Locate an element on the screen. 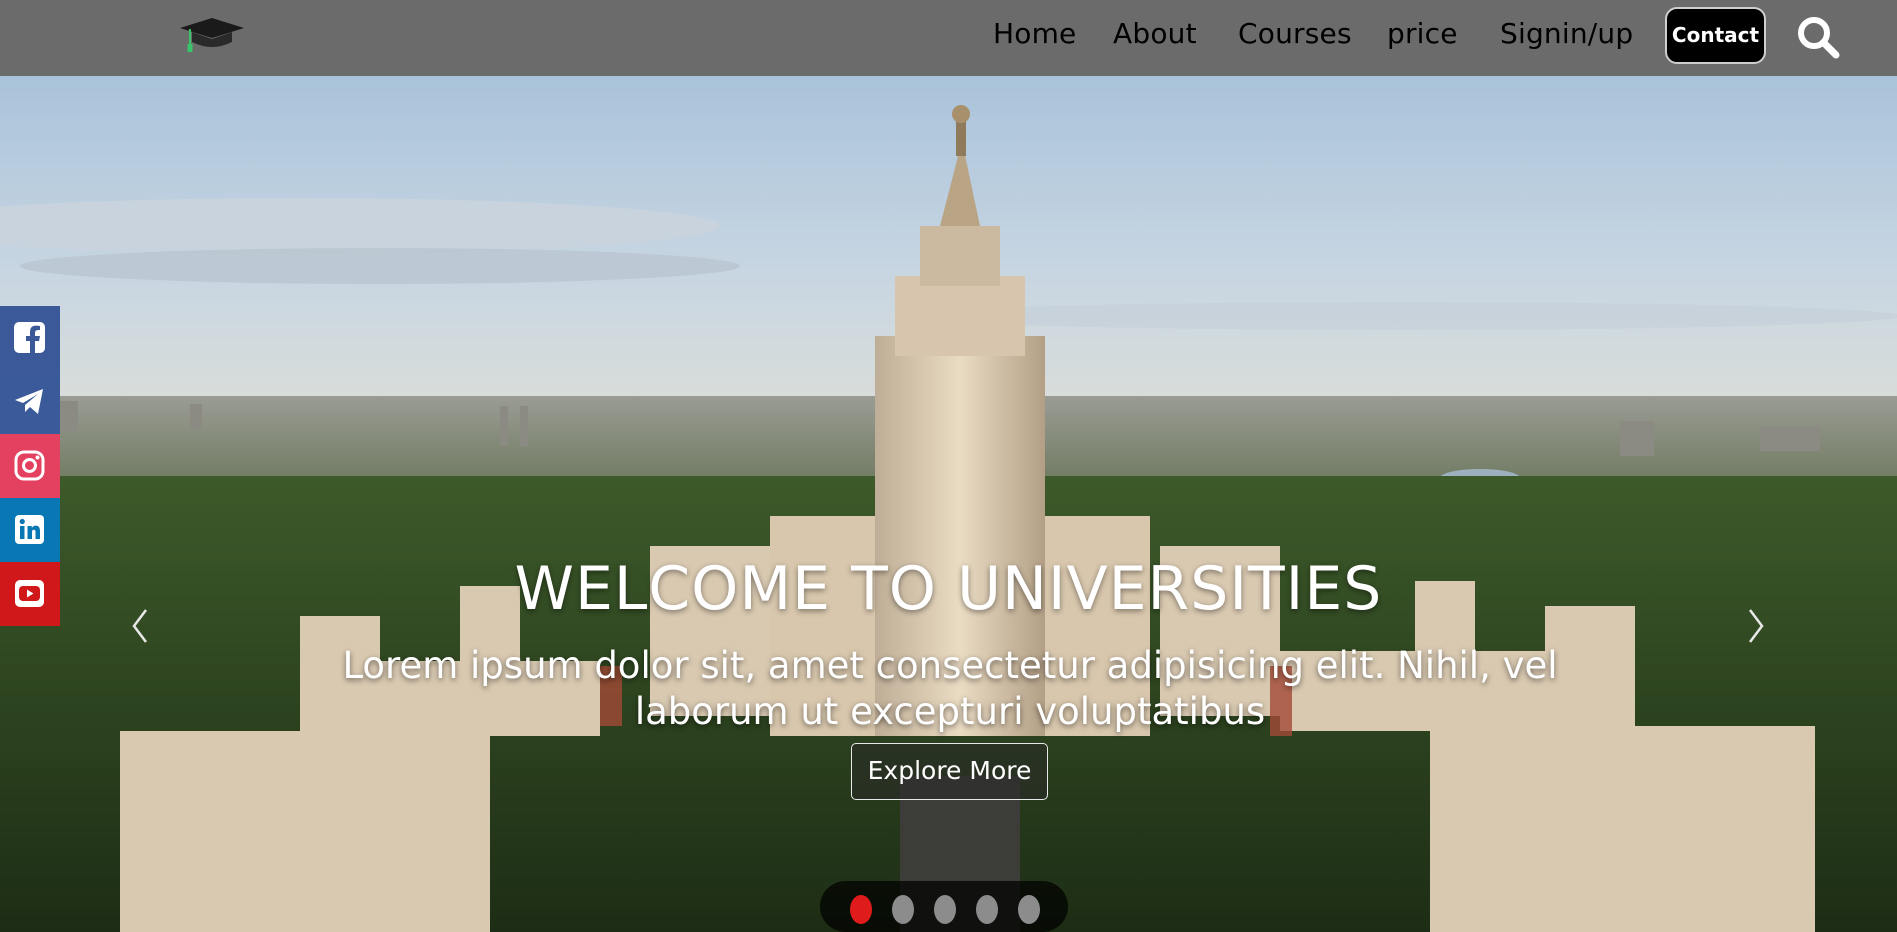 This screenshot has height=932, width=1897. instagram-link is located at coordinates (30, 466).